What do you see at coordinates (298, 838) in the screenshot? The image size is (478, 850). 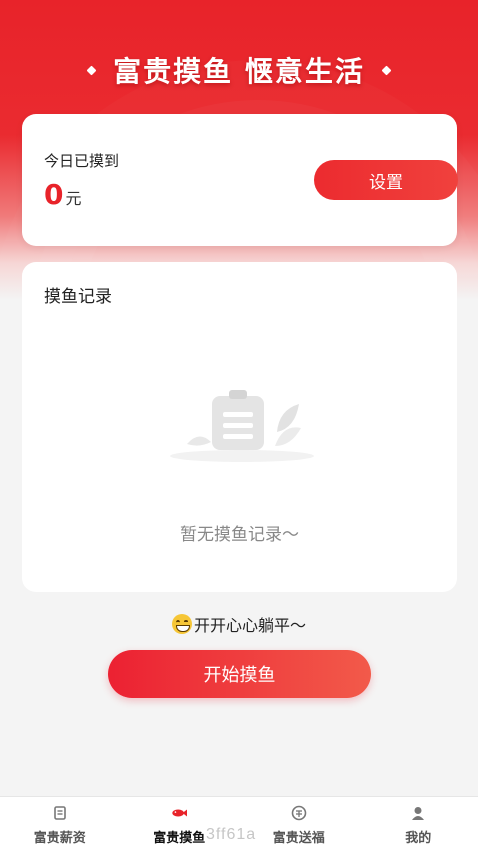 I see `tab-label: 富贵送福` at bounding box center [298, 838].